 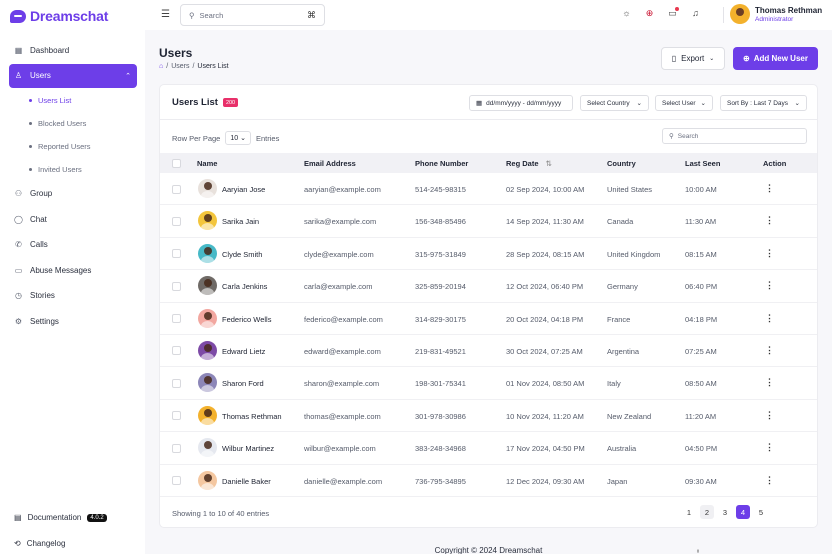 I want to click on page-button-5: 5, so click(x=761, y=512).